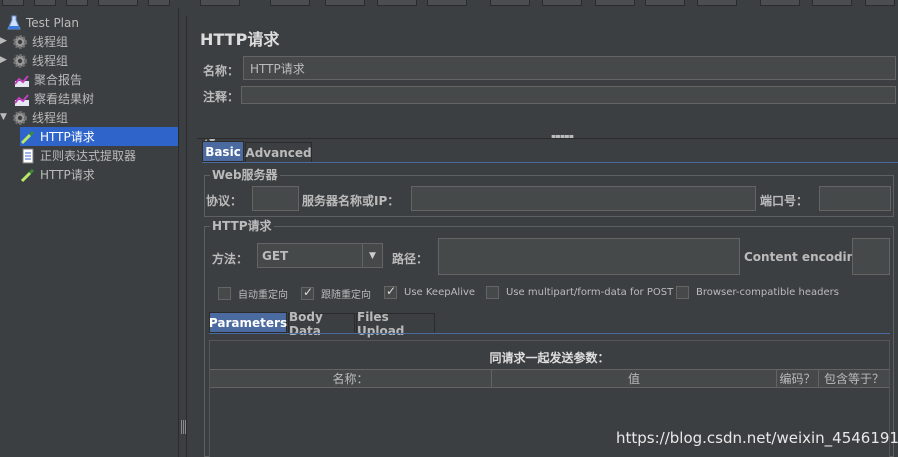  What do you see at coordinates (395, 324) in the screenshot?
I see `tab-files-upload: Files Upload` at bounding box center [395, 324].